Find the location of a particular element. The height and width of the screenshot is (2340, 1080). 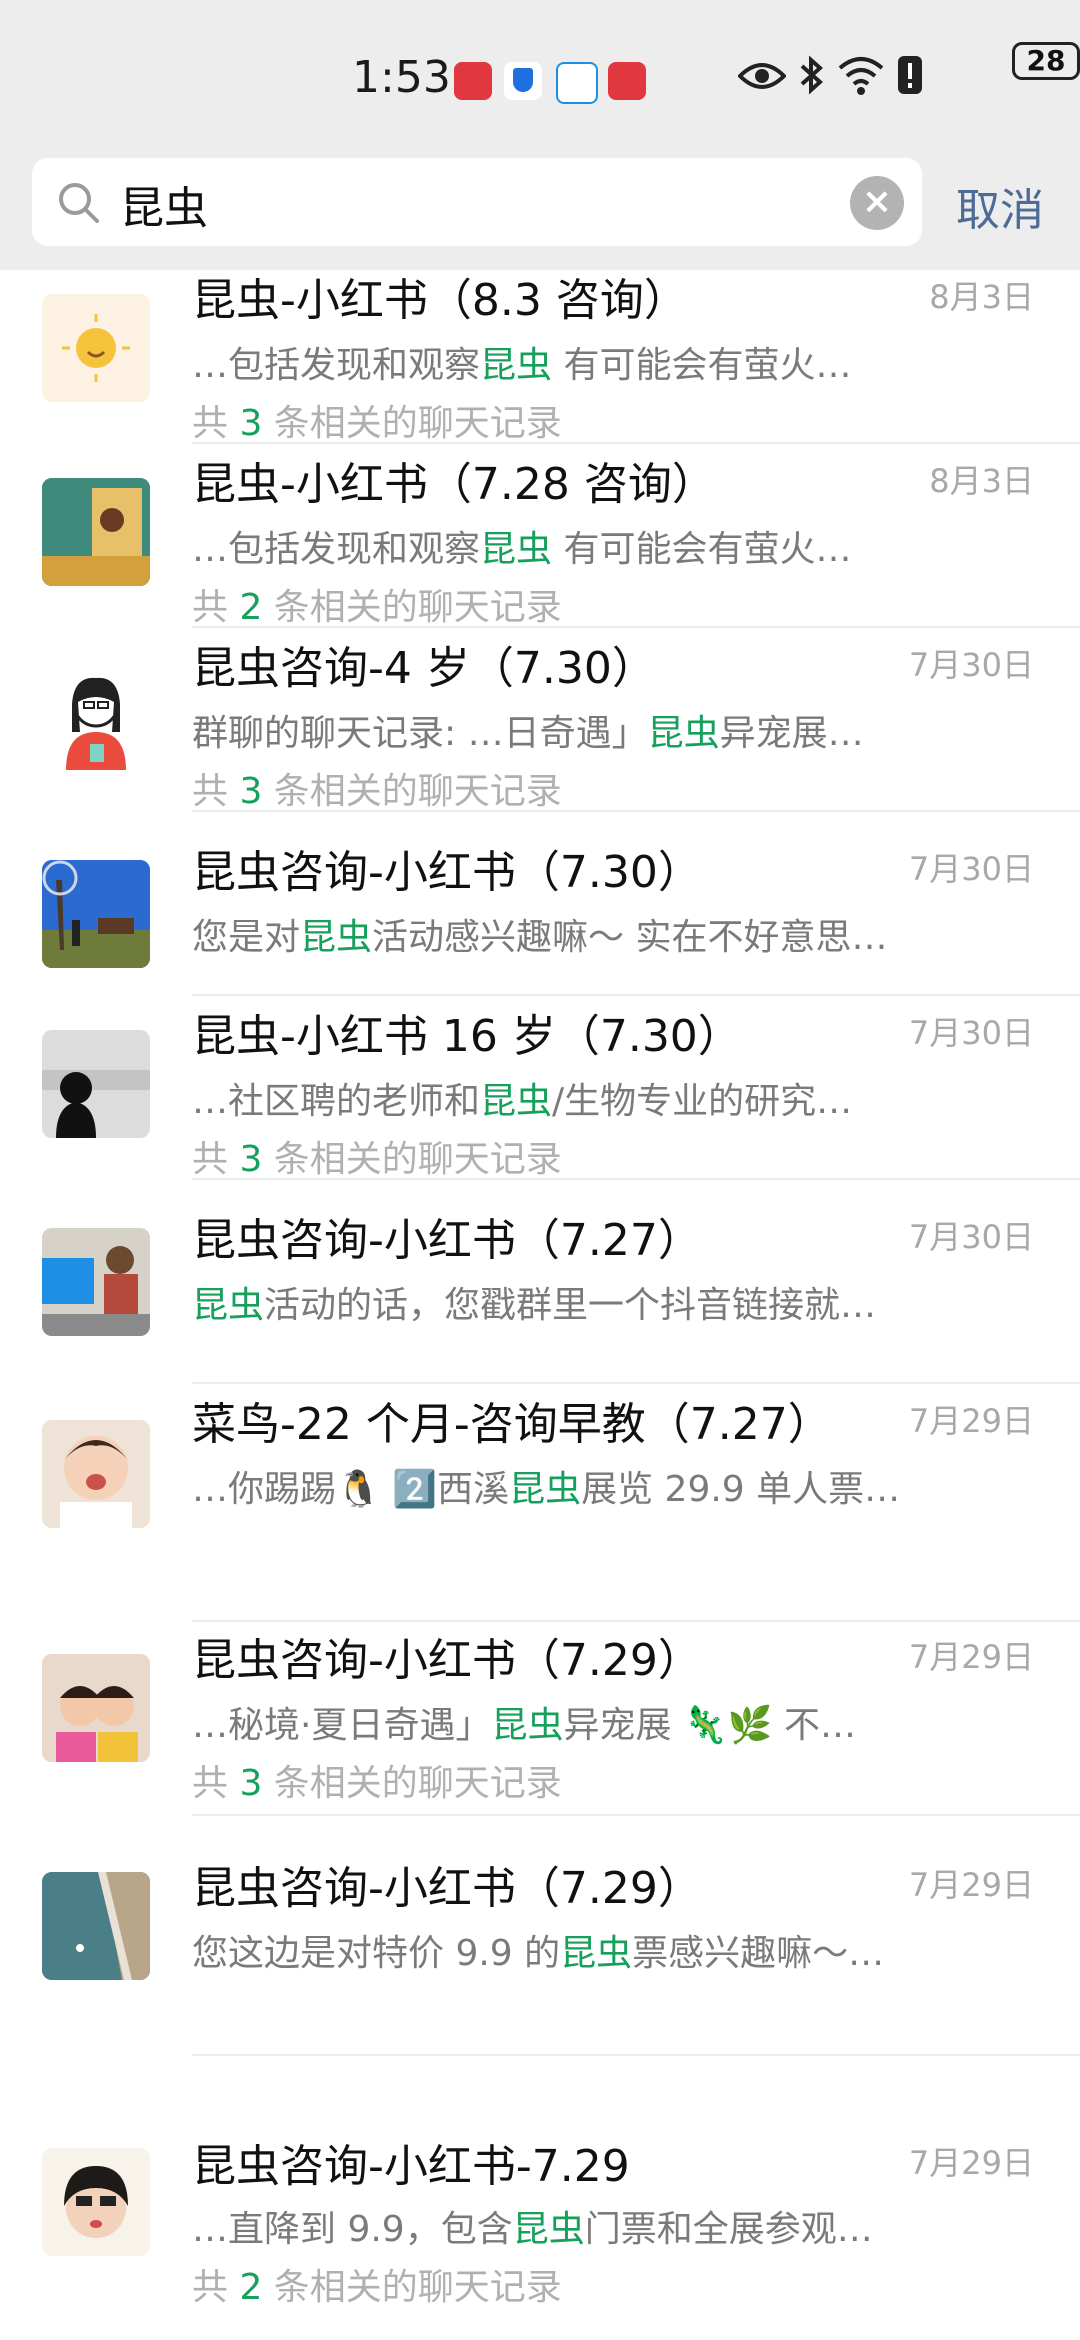

clear-search-button: × is located at coordinates (877, 203).